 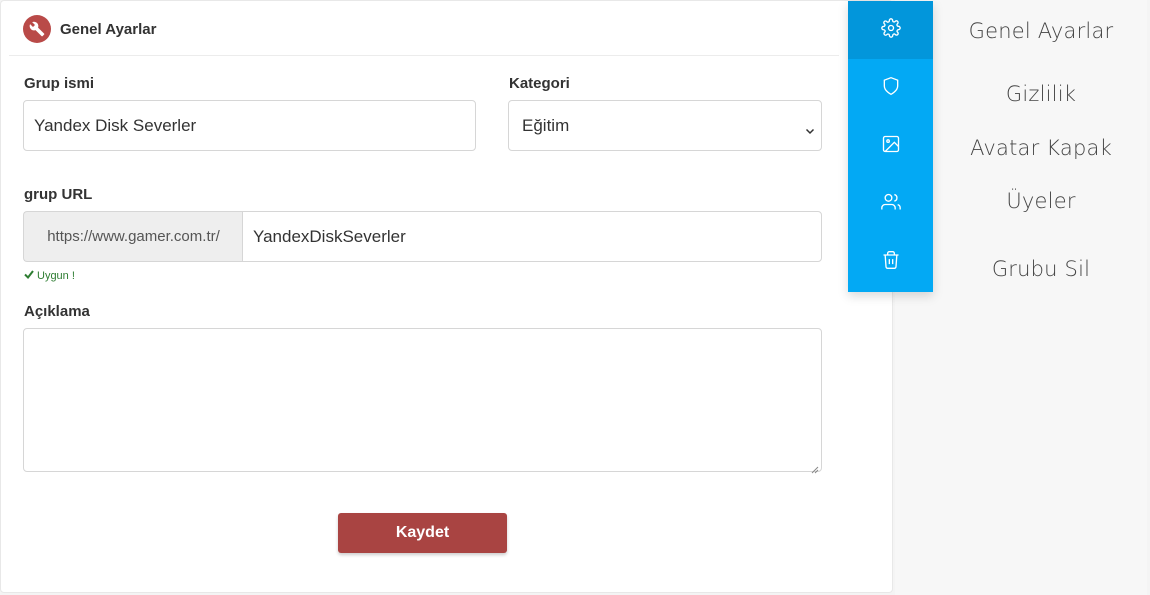 I want to click on url-validation-message: Uygun !, so click(x=49, y=275).